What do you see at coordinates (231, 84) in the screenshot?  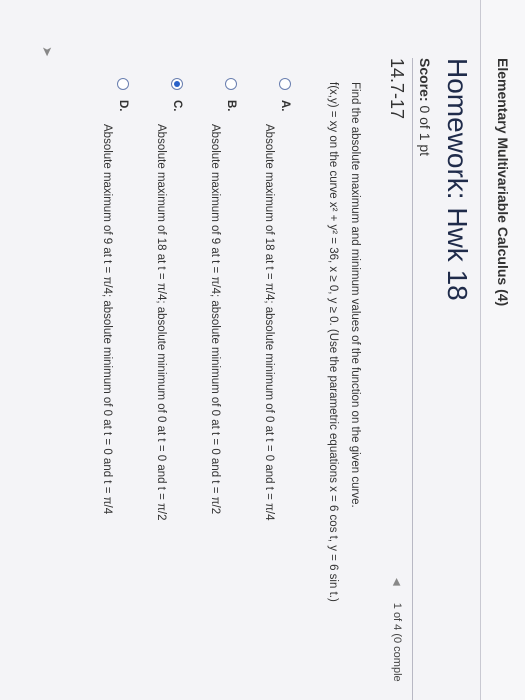 I see `option-b-radio` at bounding box center [231, 84].